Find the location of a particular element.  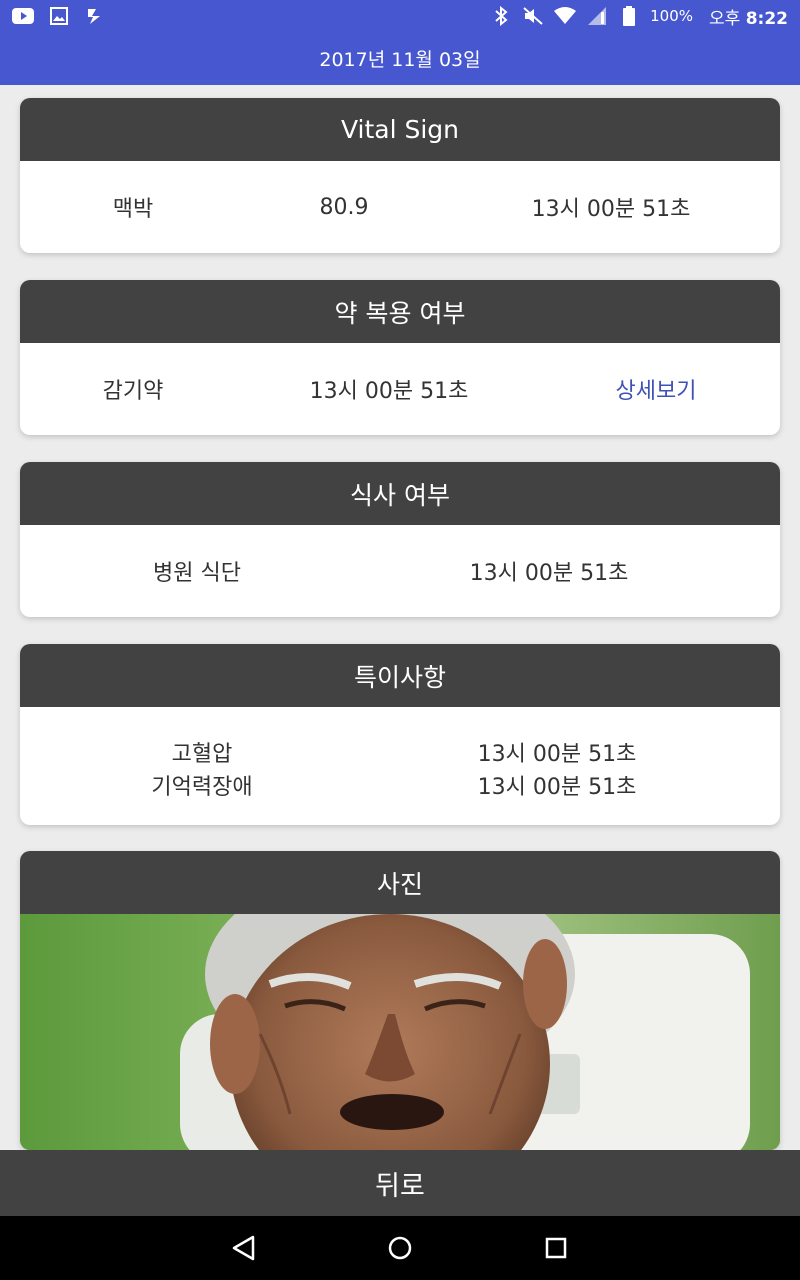

photo-header: 사진 is located at coordinates (400, 882).